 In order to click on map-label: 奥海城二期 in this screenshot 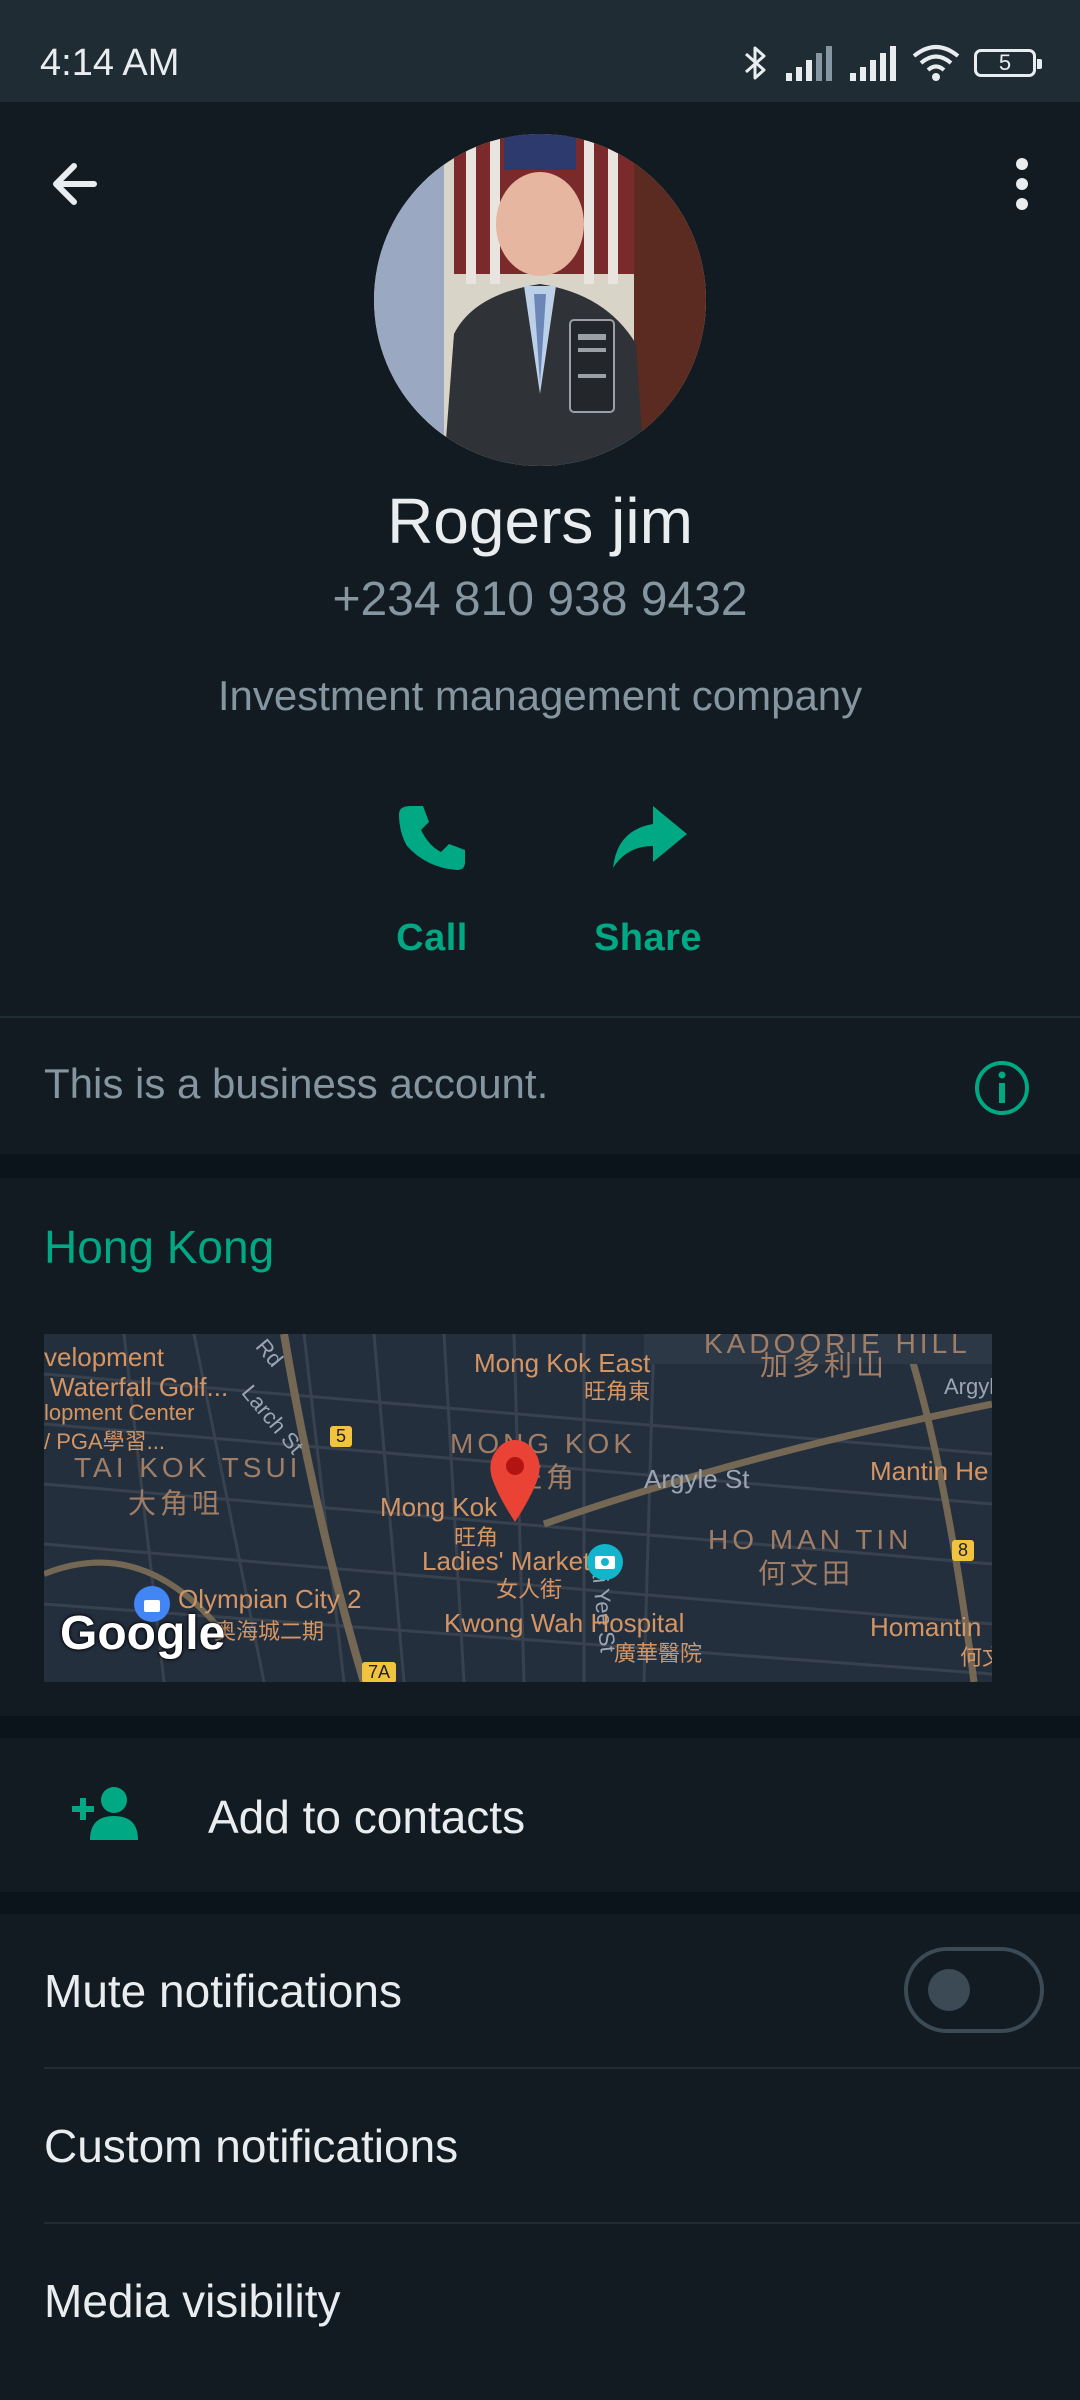, I will do `click(269, 1631)`.